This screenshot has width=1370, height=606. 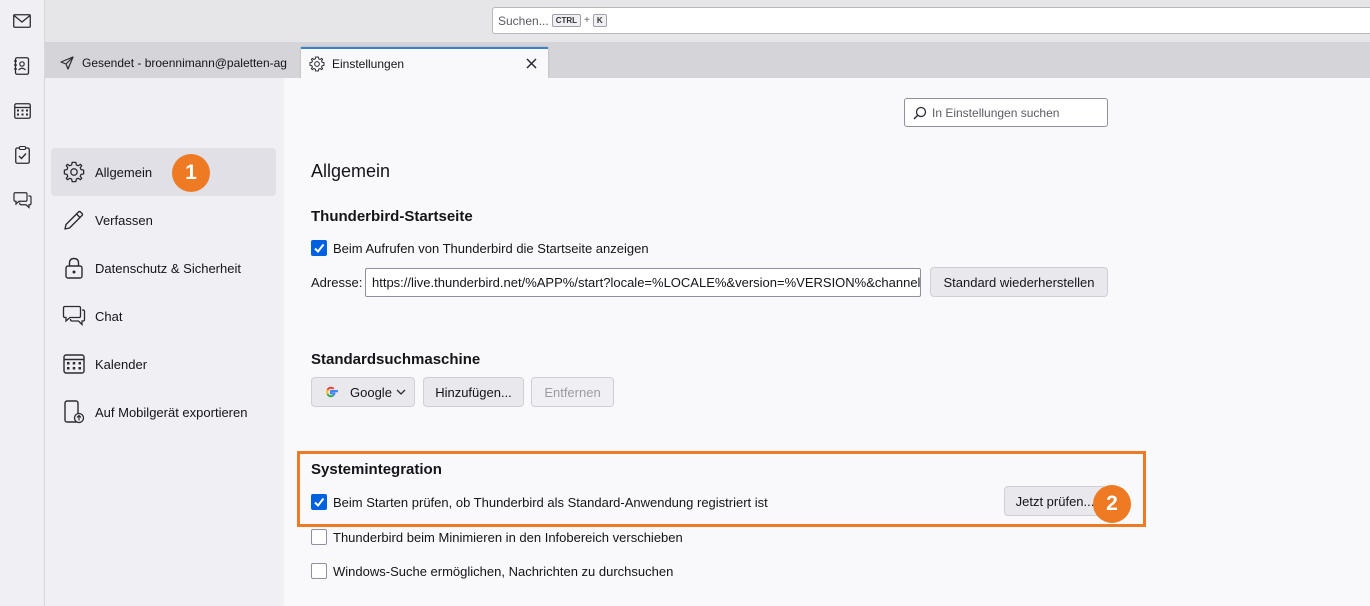 I want to click on annotation-badge-1: 1, so click(x=191, y=173).